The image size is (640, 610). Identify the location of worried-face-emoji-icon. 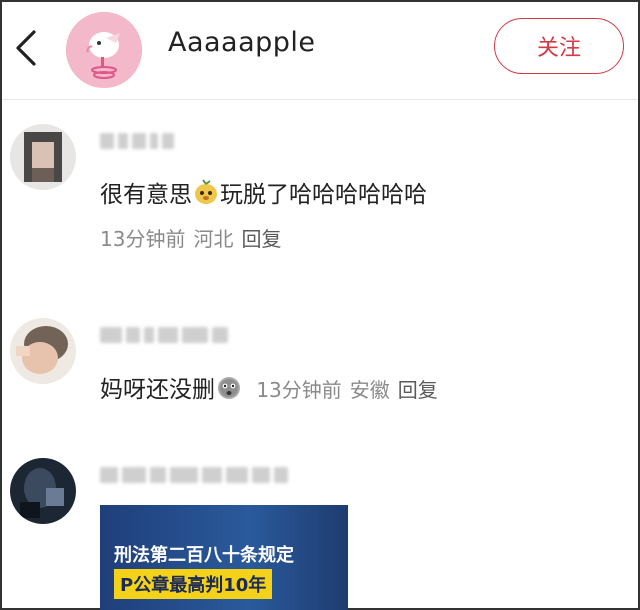
(229, 388).